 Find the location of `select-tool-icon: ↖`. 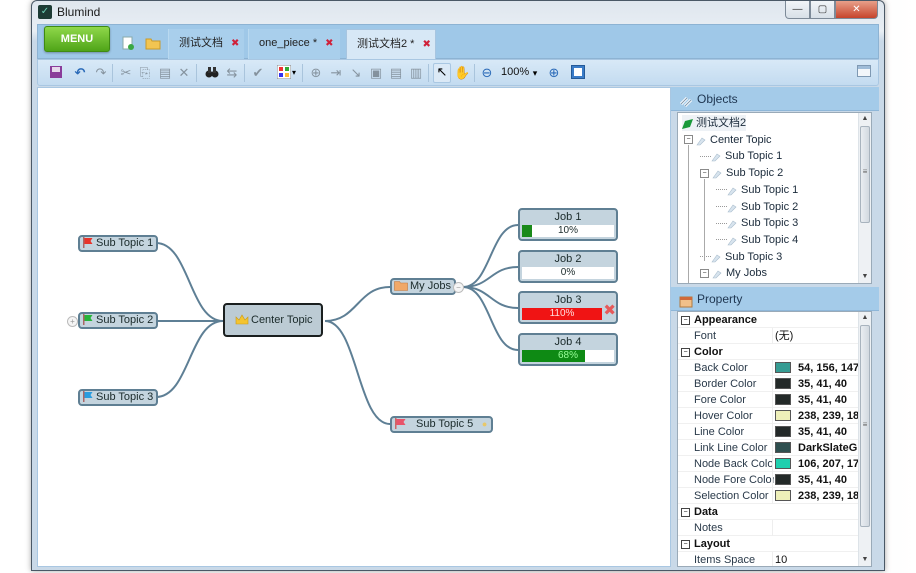

select-tool-icon: ↖ is located at coordinates (442, 73).